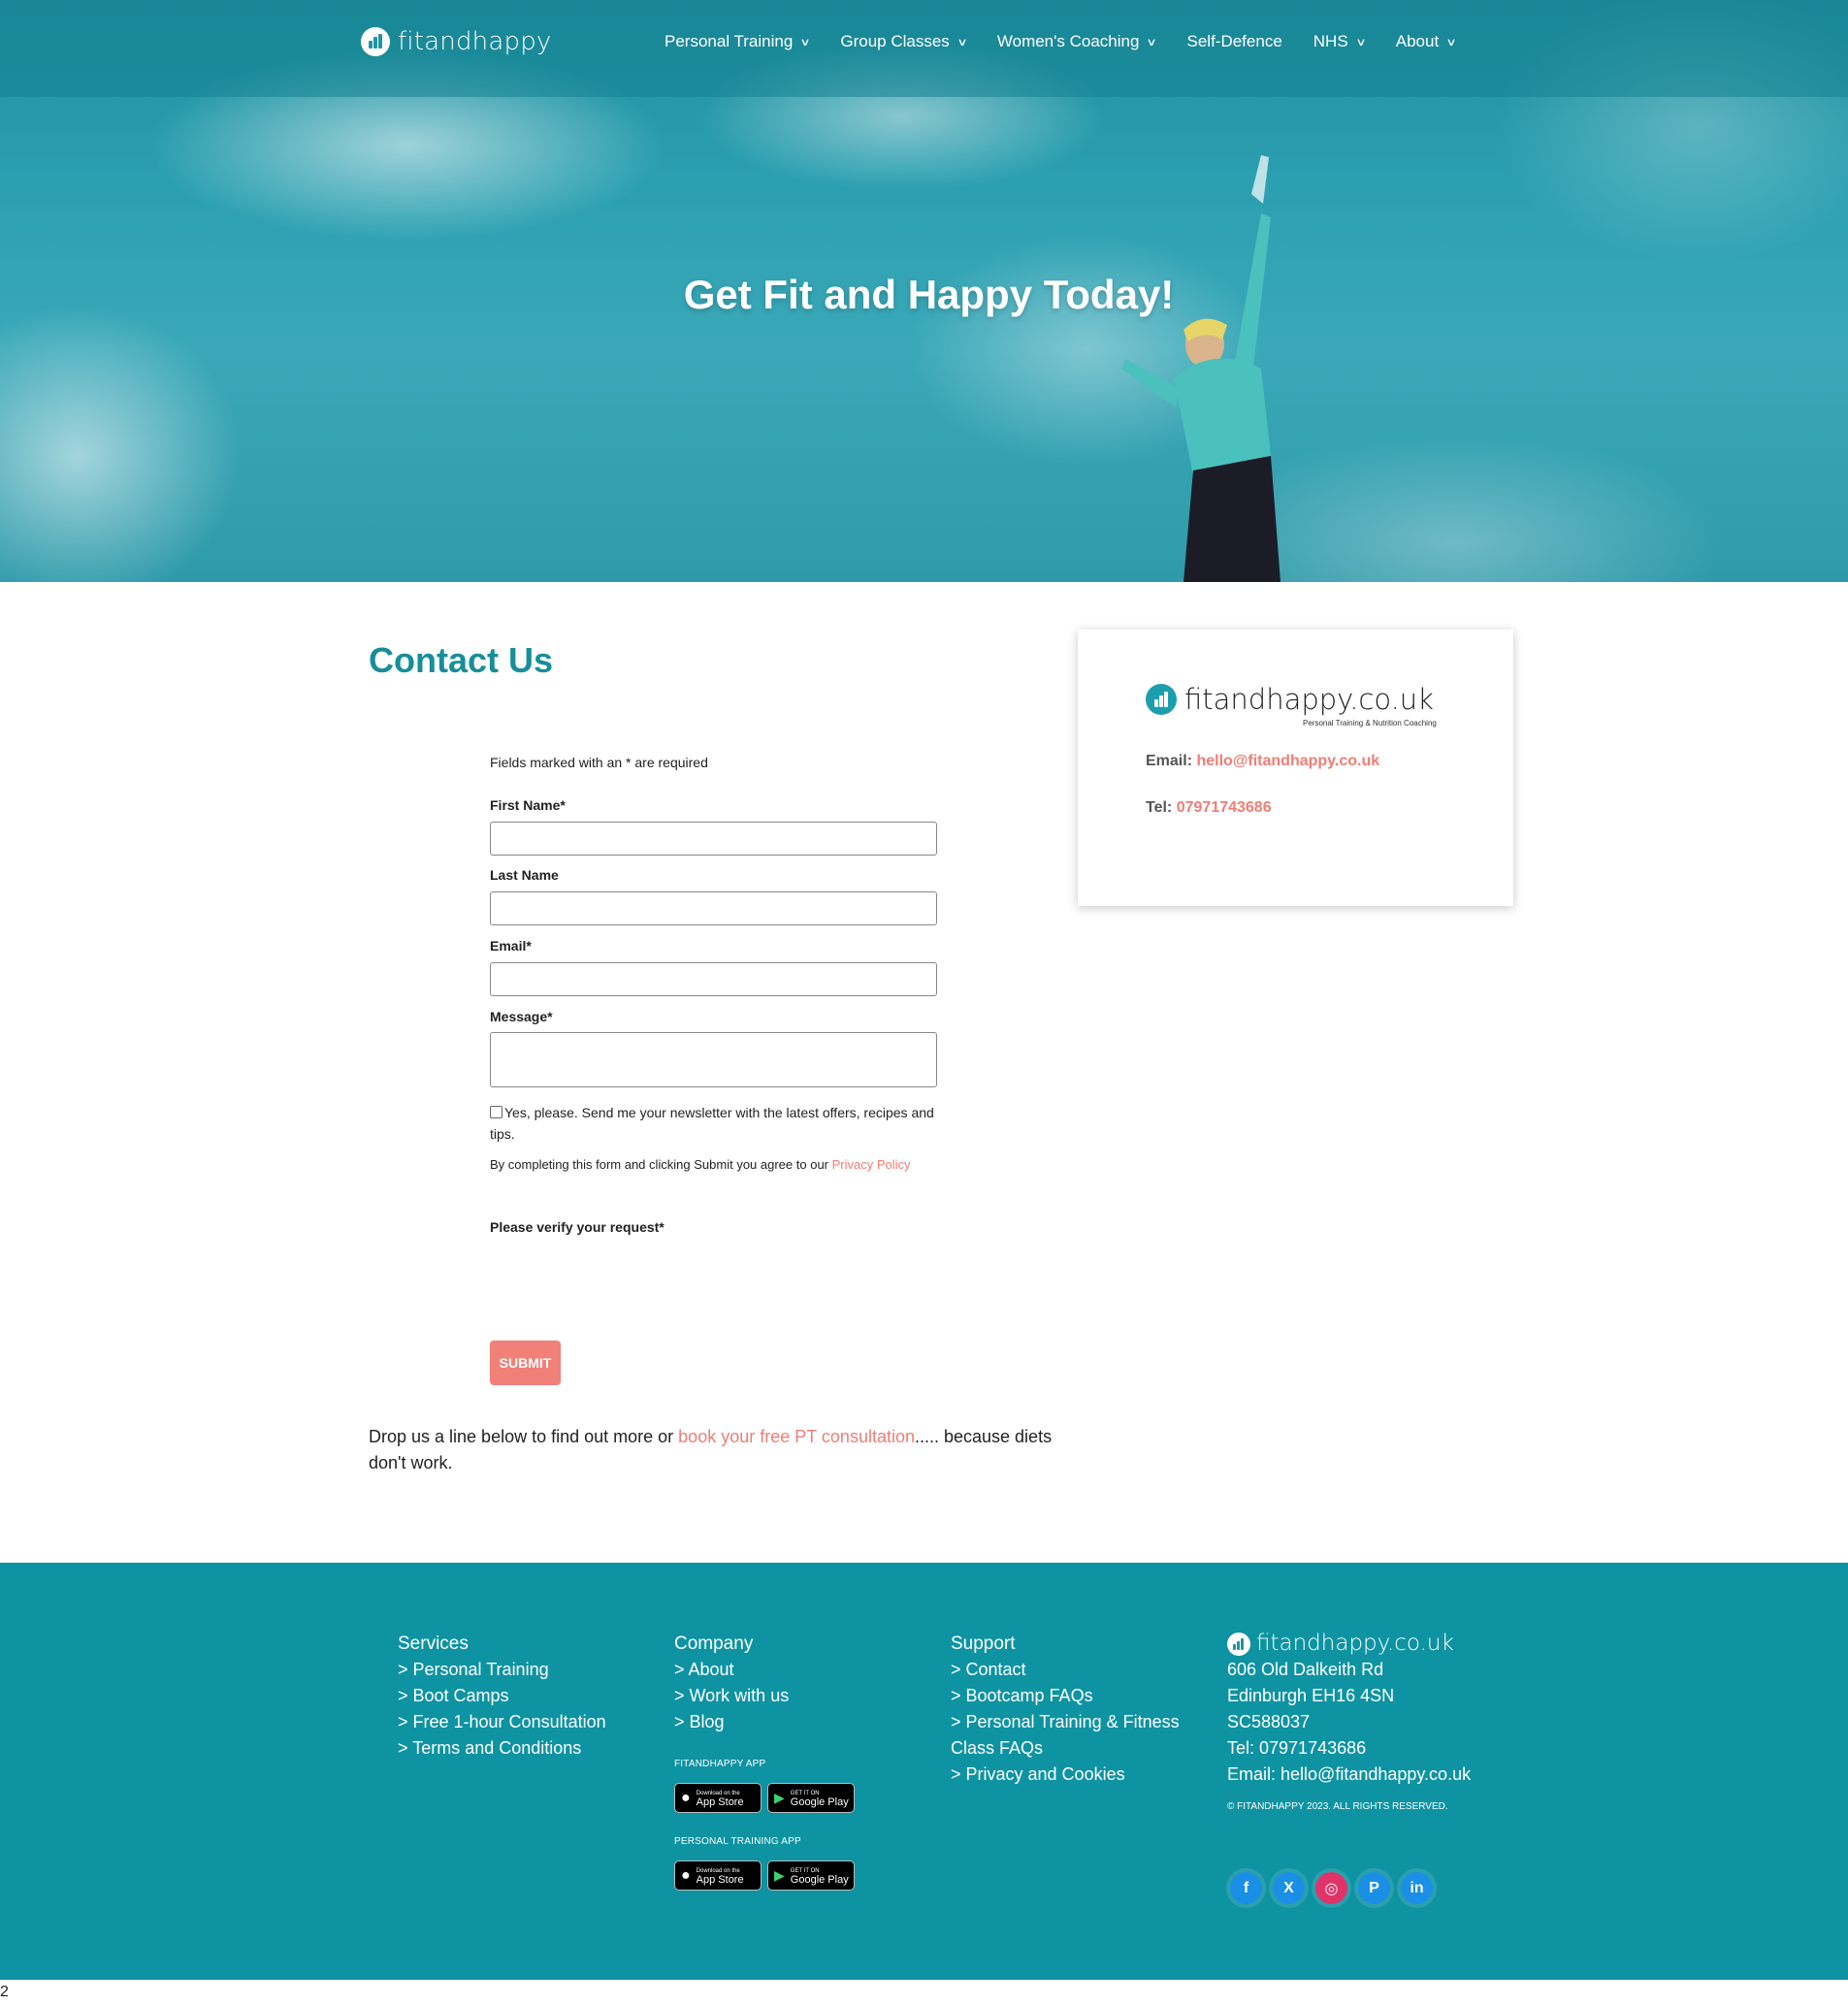  I want to click on book-consultation-link: book your free PT consultation, so click(796, 1436).